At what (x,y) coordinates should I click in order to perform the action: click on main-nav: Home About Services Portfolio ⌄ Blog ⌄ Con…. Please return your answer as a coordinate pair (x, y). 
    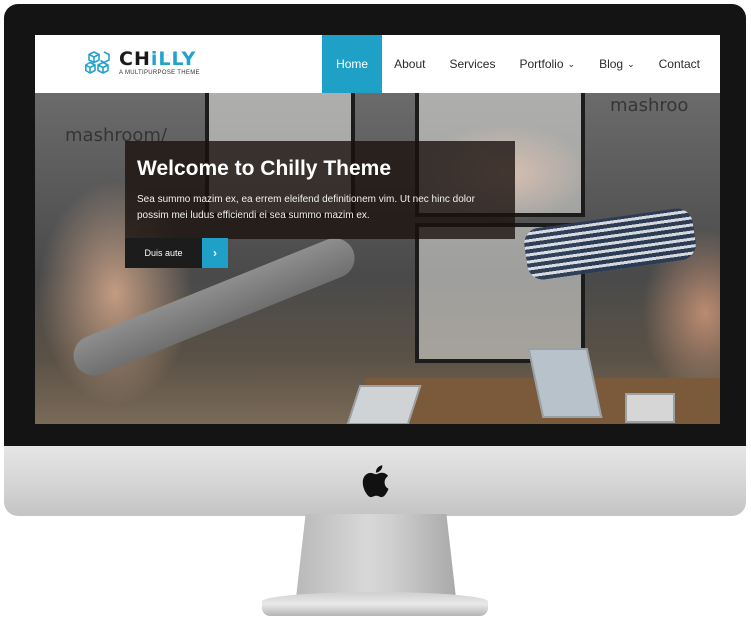
    Looking at the image, I should click on (521, 64).